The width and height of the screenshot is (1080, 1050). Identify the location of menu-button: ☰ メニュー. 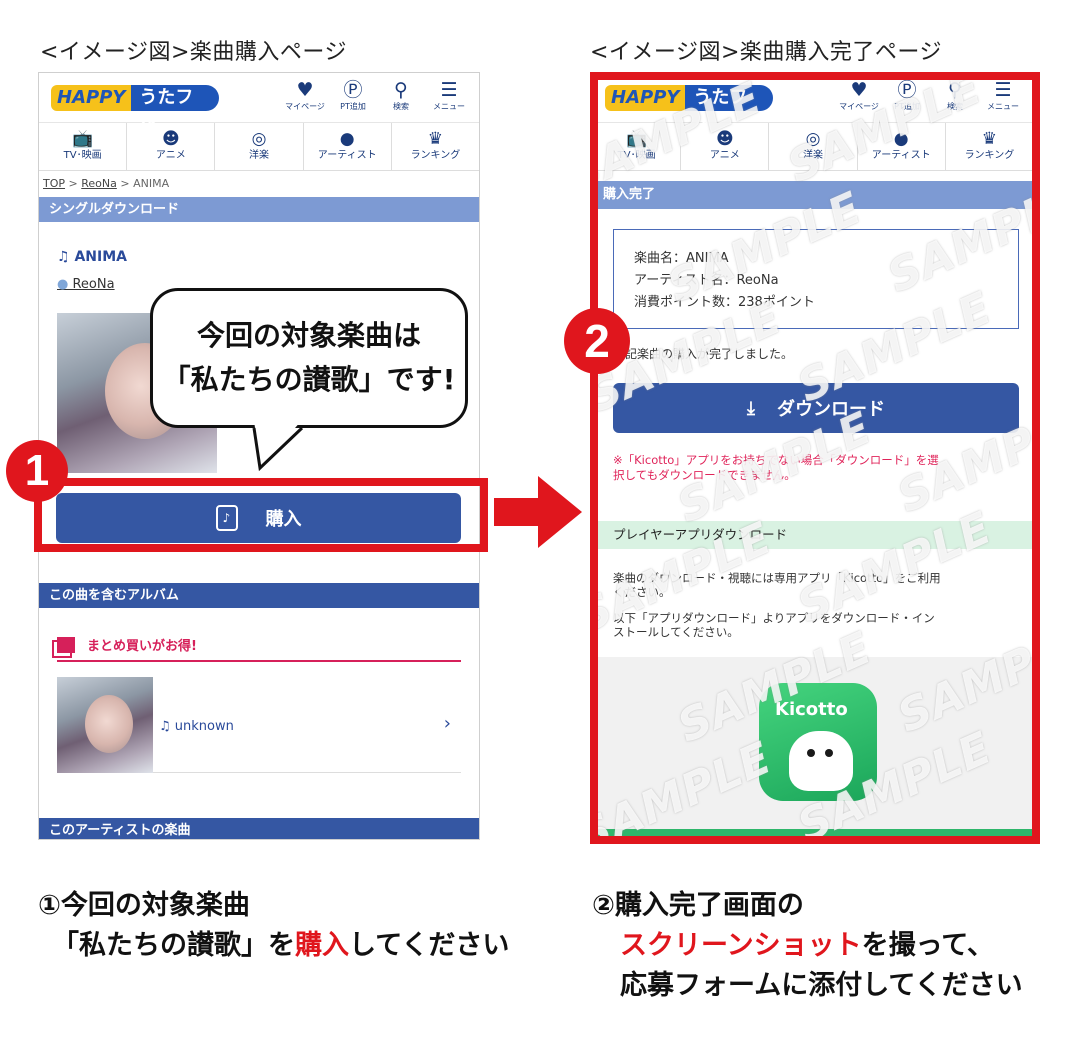
(449, 96).